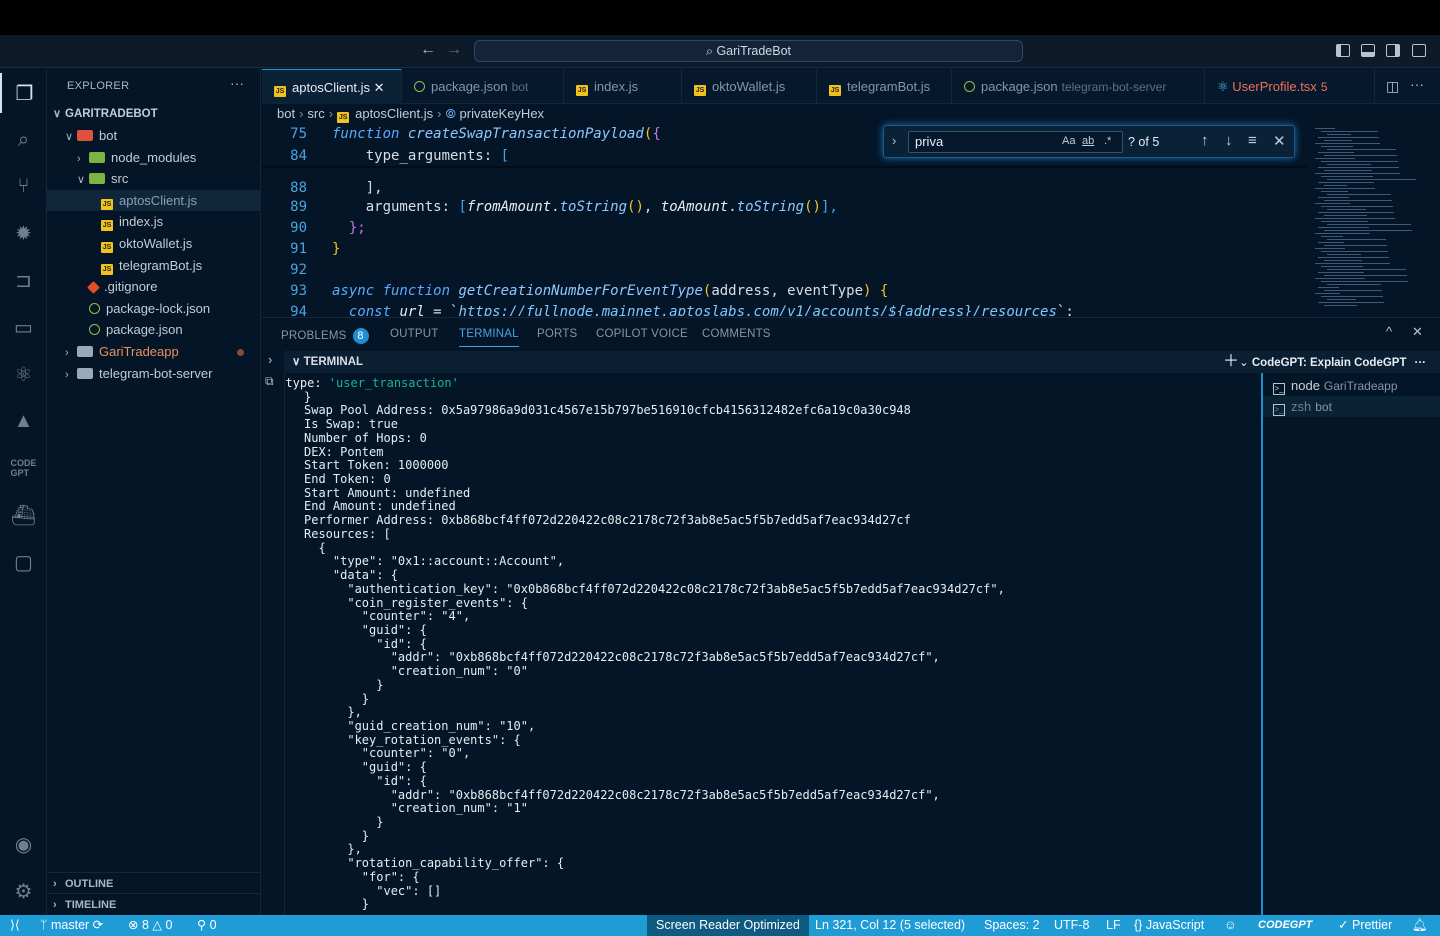  I want to click on indentation-status: Spaces: 2, so click(1012, 925).